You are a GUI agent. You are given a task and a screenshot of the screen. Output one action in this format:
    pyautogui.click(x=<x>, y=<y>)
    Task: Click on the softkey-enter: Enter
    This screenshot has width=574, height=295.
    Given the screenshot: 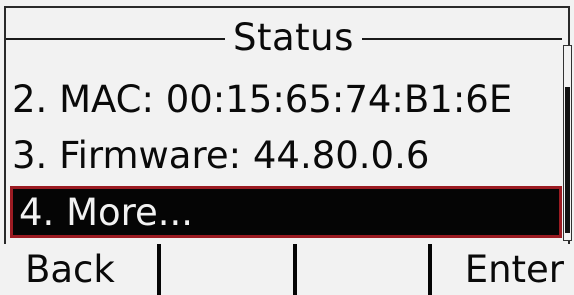 What is the action you would take?
    pyautogui.click(x=503, y=269)
    